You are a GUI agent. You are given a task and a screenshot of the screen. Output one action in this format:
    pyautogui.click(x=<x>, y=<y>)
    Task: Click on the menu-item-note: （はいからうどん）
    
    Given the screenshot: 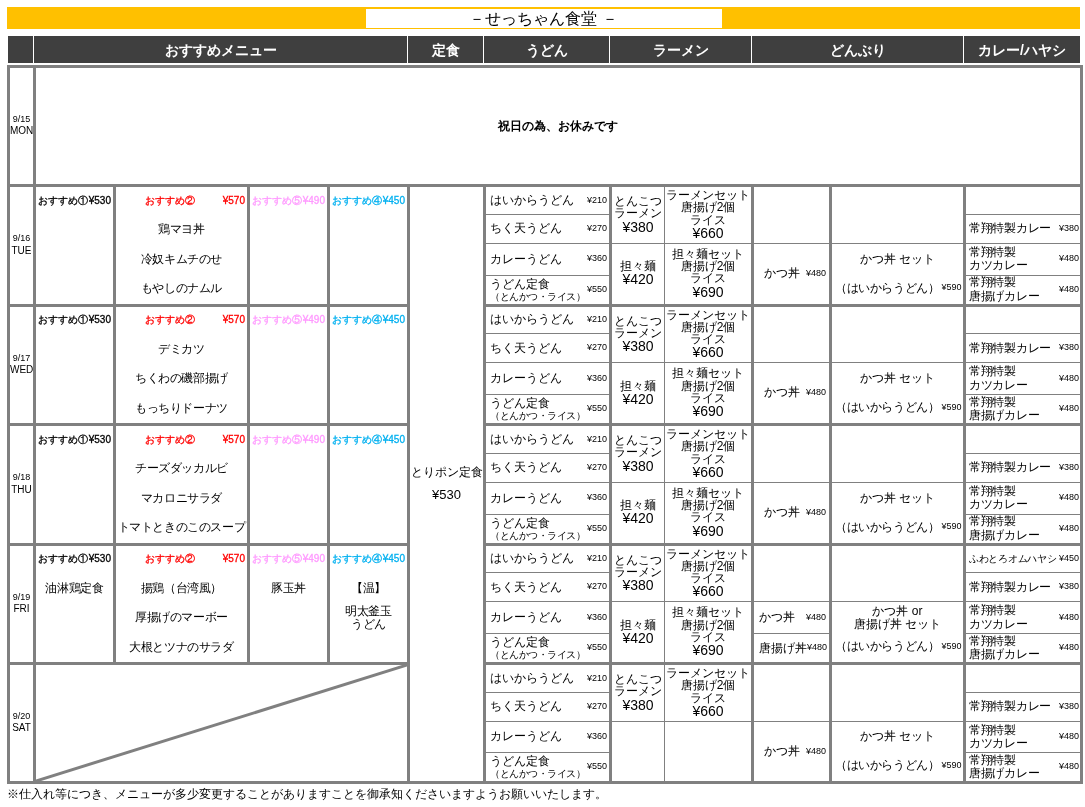 What is the action you would take?
    pyautogui.click(x=887, y=766)
    